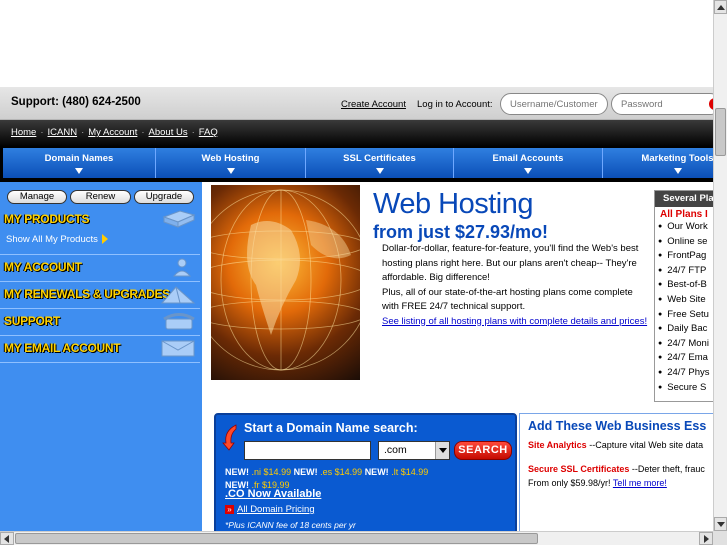  What do you see at coordinates (685, 329) in the screenshot?
I see `list-item: Daily Bac` at bounding box center [685, 329].